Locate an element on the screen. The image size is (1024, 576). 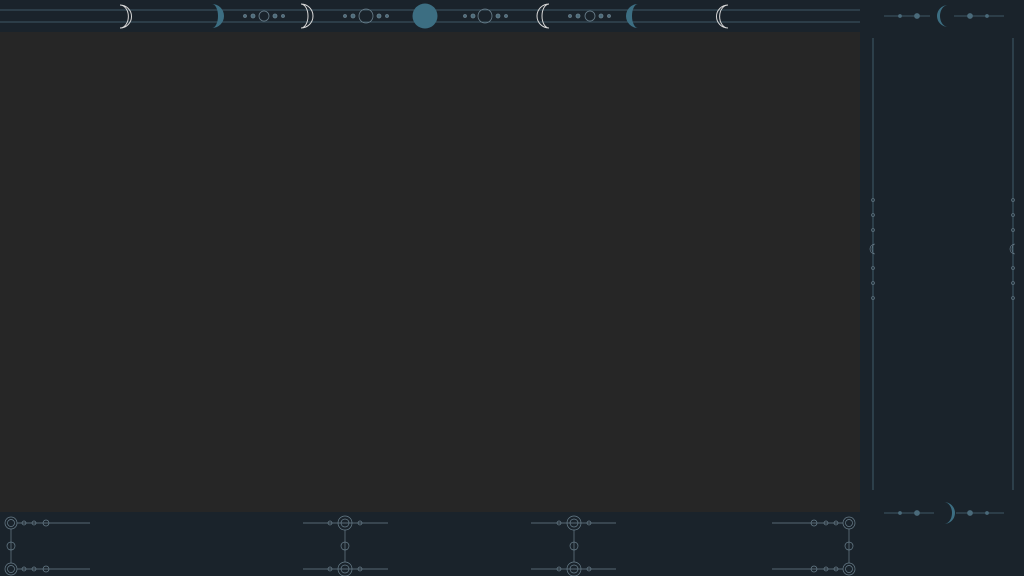
celestial-ornament-center-right-icon is located at coordinates (573, 545).